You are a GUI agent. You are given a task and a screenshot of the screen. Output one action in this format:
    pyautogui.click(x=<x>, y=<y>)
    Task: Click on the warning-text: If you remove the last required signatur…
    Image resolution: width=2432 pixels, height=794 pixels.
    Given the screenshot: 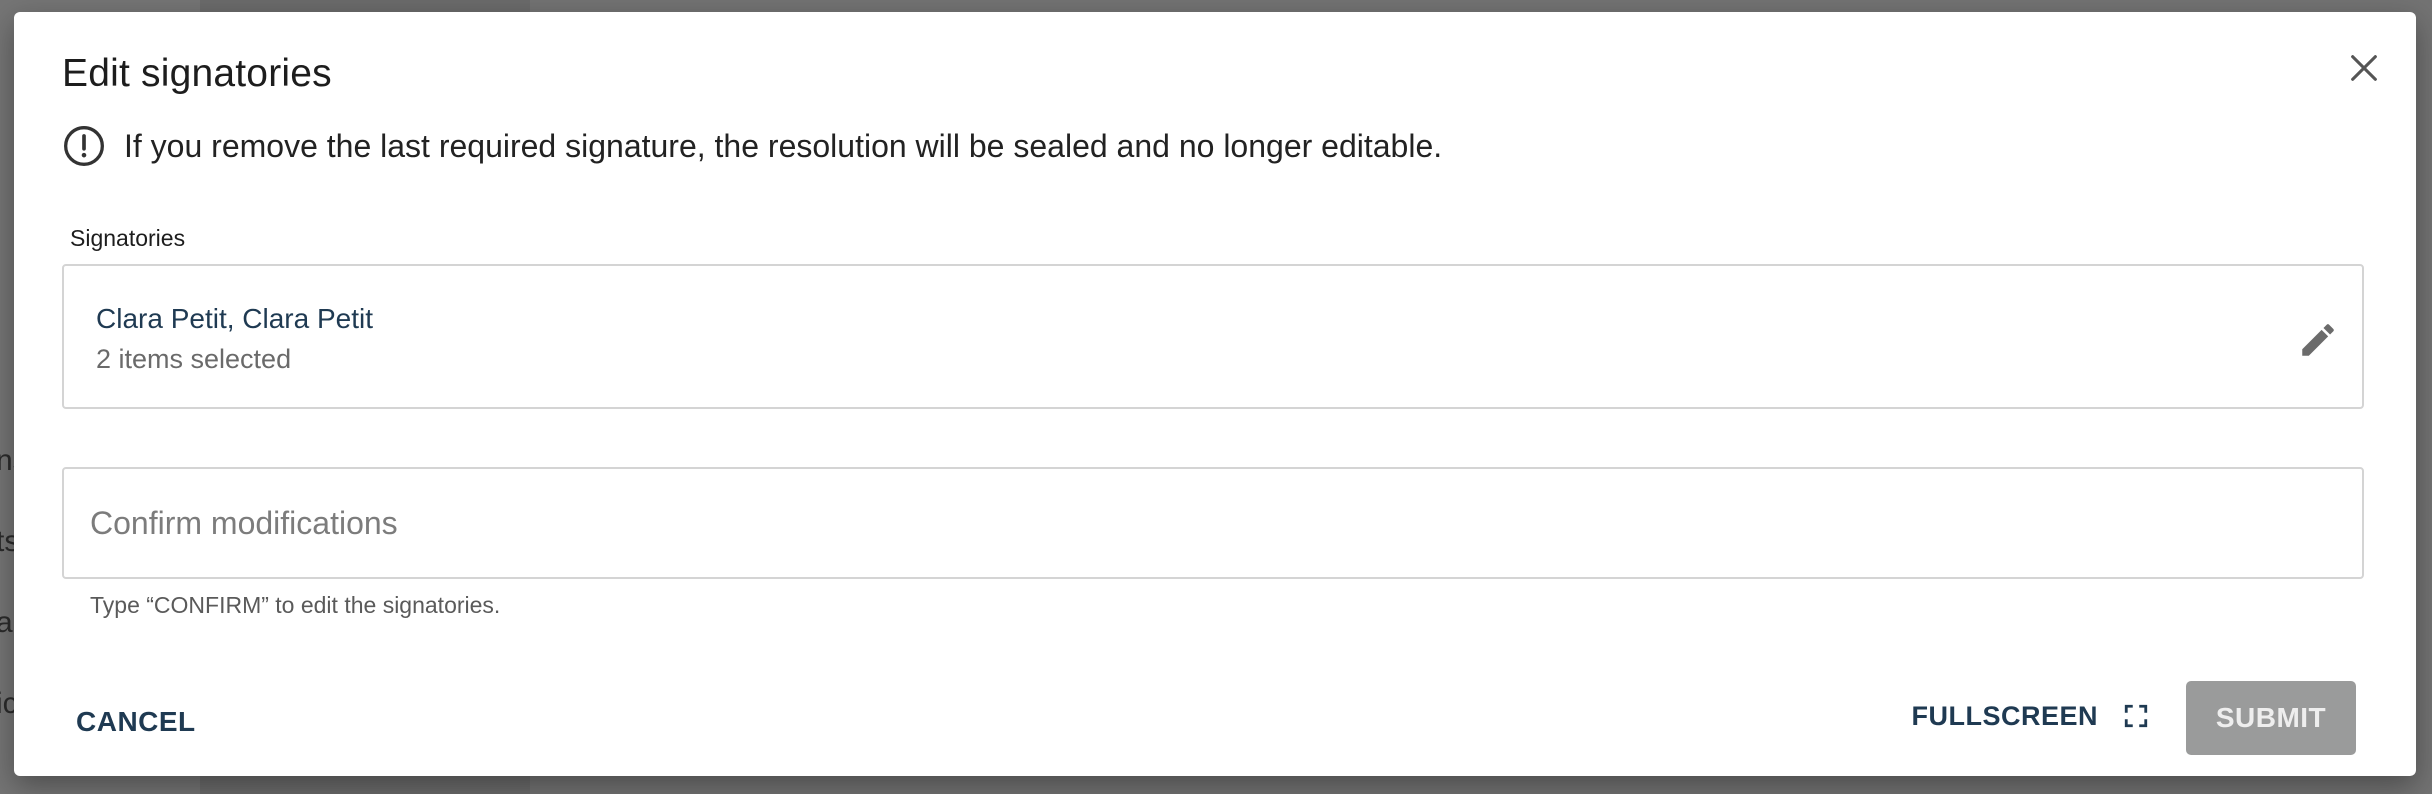 What is the action you would take?
    pyautogui.click(x=783, y=145)
    